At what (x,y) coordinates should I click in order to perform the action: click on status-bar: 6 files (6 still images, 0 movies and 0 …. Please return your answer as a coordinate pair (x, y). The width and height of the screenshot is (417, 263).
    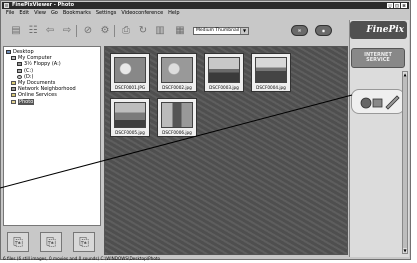
    Looking at the image, I should click on (82, 258).